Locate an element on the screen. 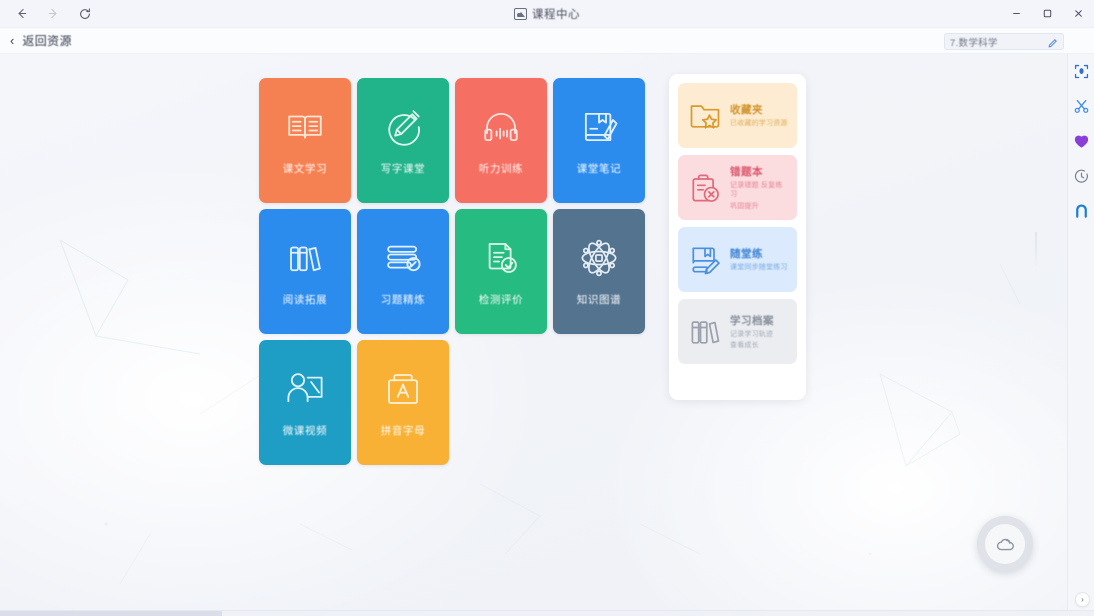 The image size is (1094, 616). minimize-button is located at coordinates (1016, 14).